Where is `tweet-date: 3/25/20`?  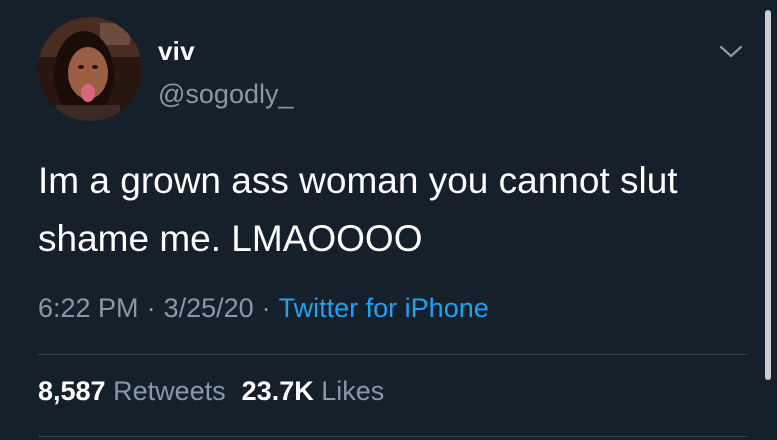 tweet-date: 3/25/20 is located at coordinates (209, 308).